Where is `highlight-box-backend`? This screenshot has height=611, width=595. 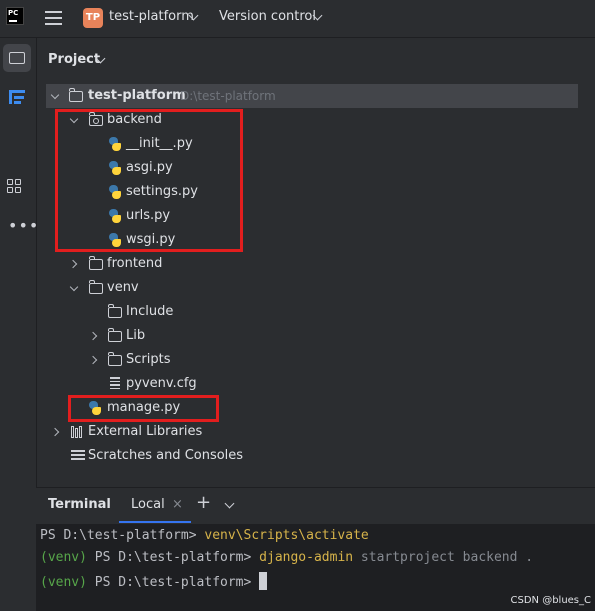
highlight-box-backend is located at coordinates (149, 180).